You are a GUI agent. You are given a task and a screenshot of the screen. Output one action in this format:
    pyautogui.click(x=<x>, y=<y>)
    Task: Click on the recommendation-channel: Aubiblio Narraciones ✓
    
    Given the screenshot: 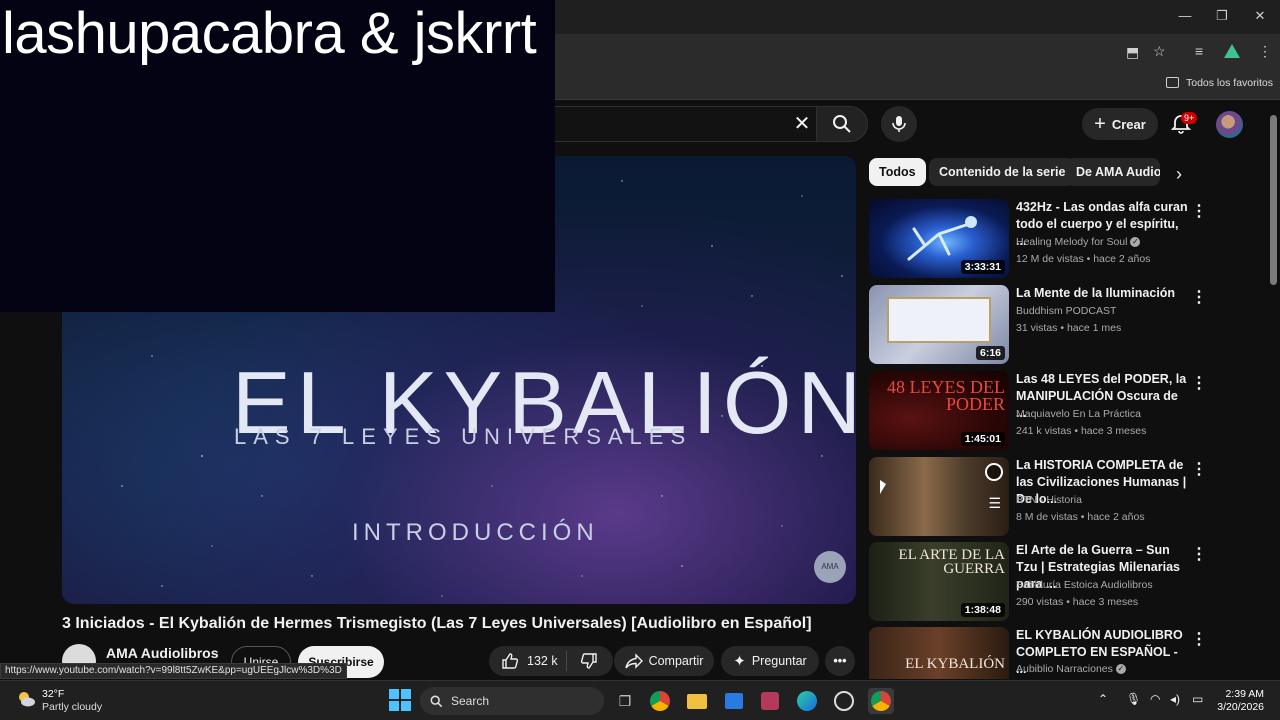 What is the action you would take?
    pyautogui.click(x=1071, y=669)
    